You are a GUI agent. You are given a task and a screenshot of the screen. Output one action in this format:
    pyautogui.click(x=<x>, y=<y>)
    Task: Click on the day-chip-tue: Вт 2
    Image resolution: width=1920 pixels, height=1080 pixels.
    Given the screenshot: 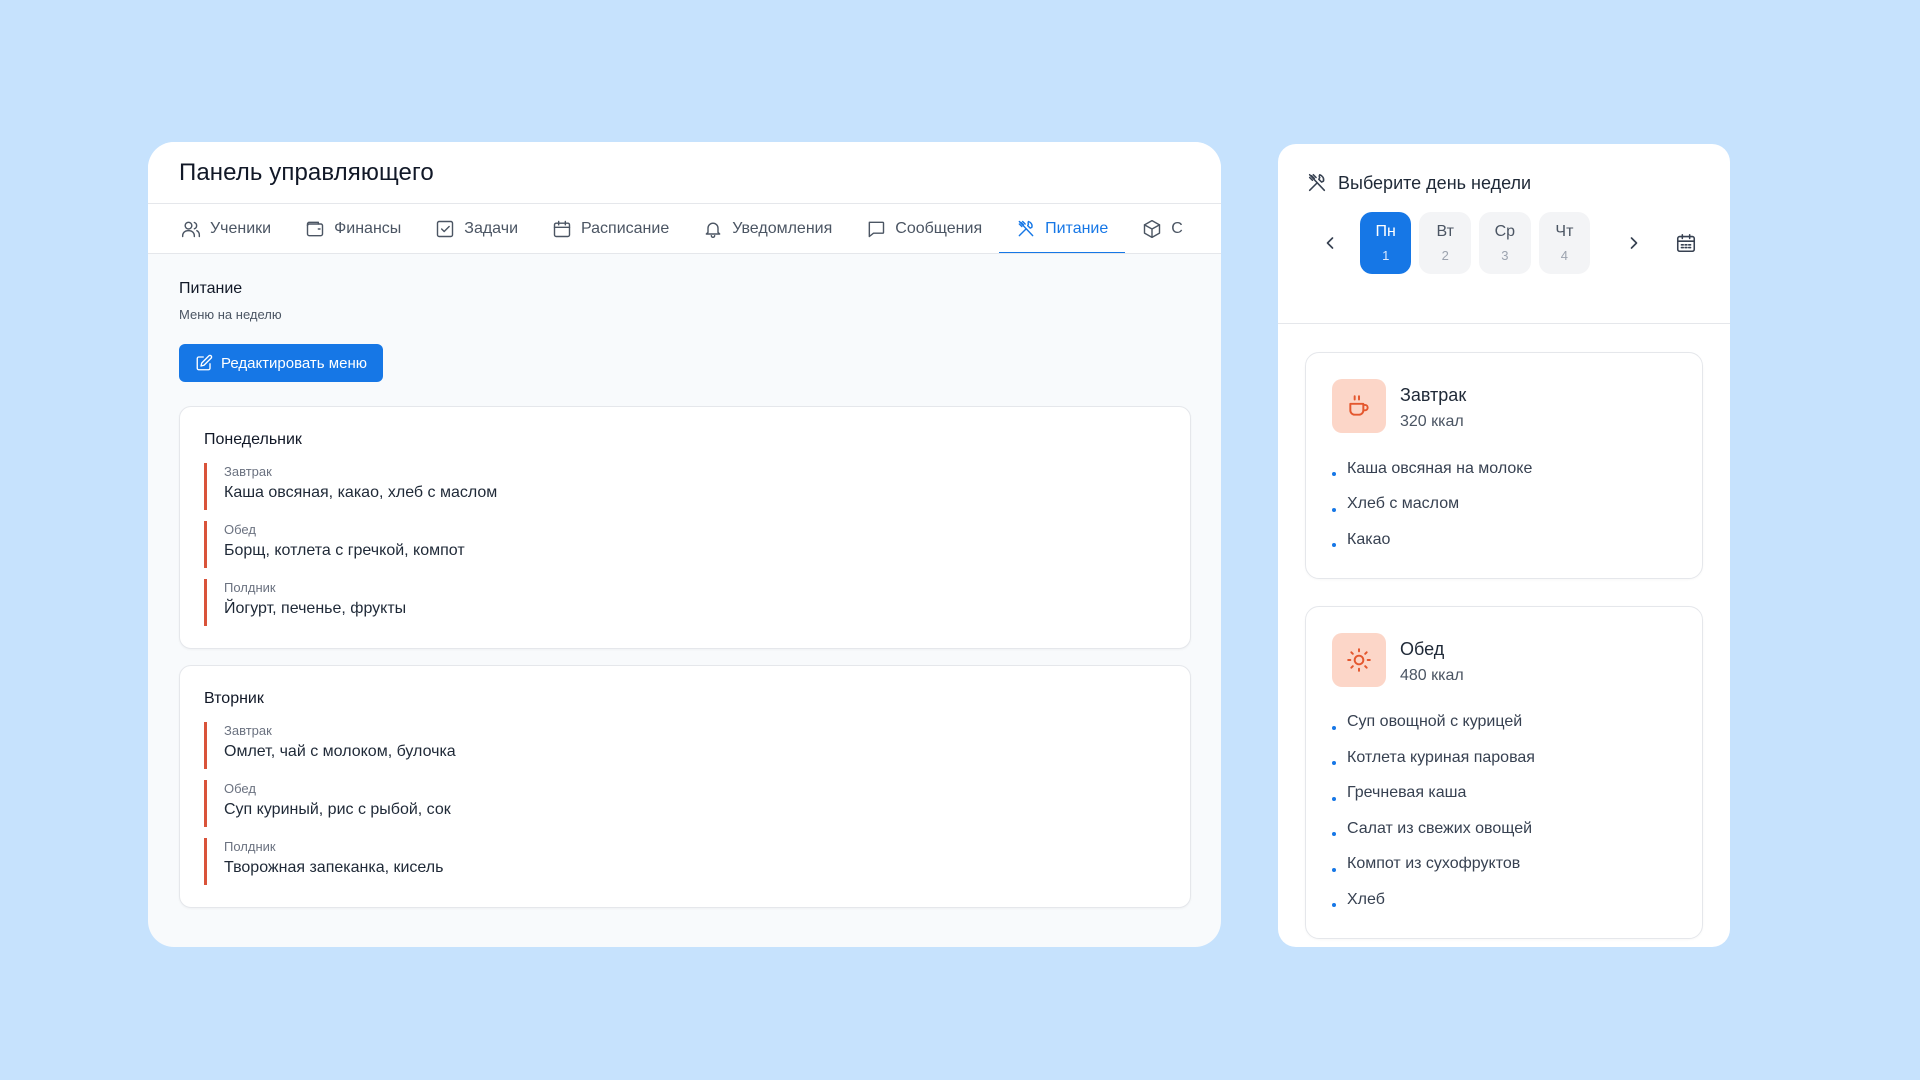 What is the action you would take?
    pyautogui.click(x=1445, y=243)
    